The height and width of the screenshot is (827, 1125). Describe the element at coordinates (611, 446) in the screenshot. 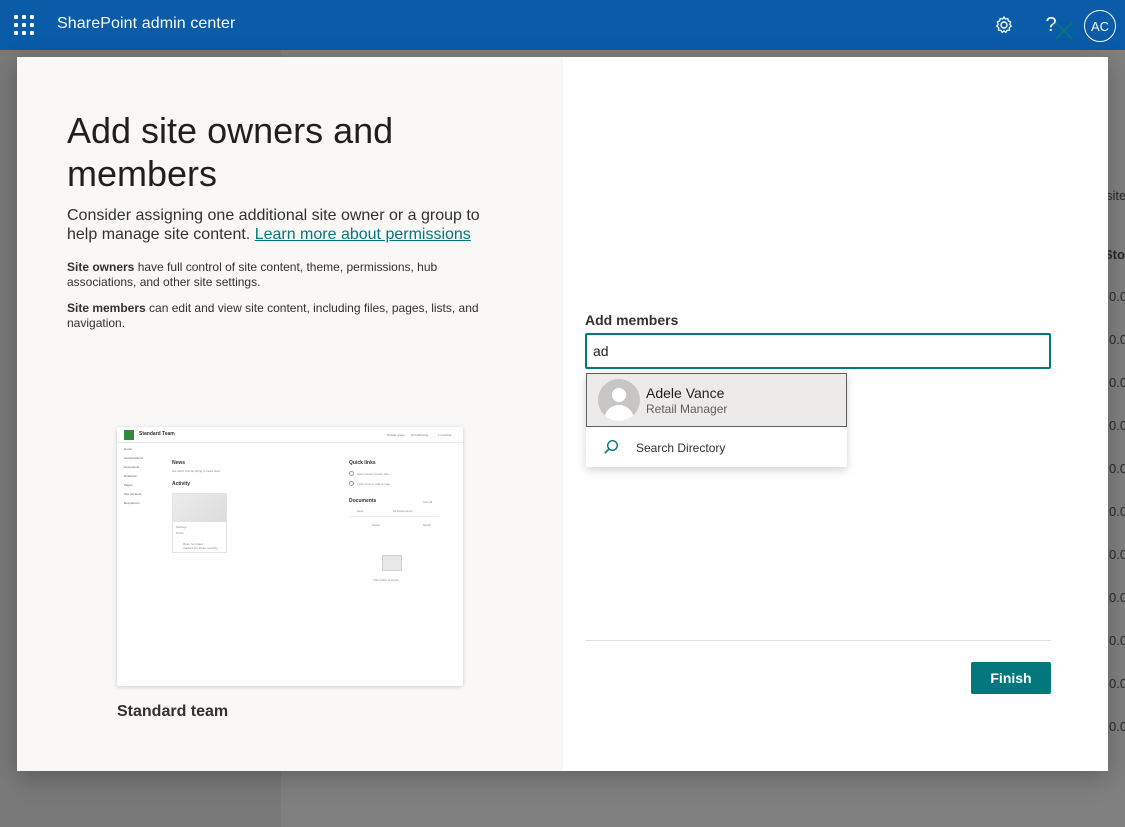

I see `search-icon` at that location.